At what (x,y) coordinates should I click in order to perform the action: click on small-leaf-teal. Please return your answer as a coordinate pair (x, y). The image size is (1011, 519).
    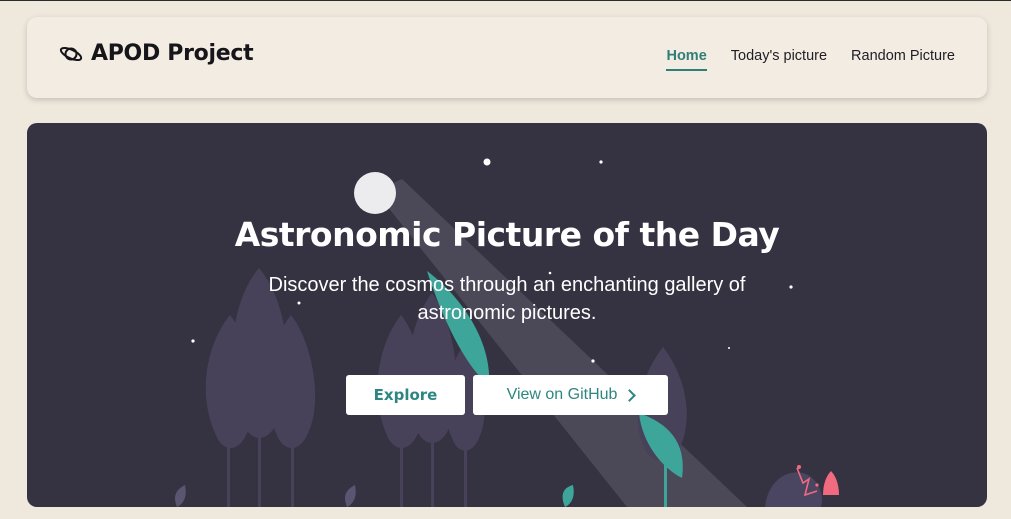
    Looking at the image, I should click on (568, 496).